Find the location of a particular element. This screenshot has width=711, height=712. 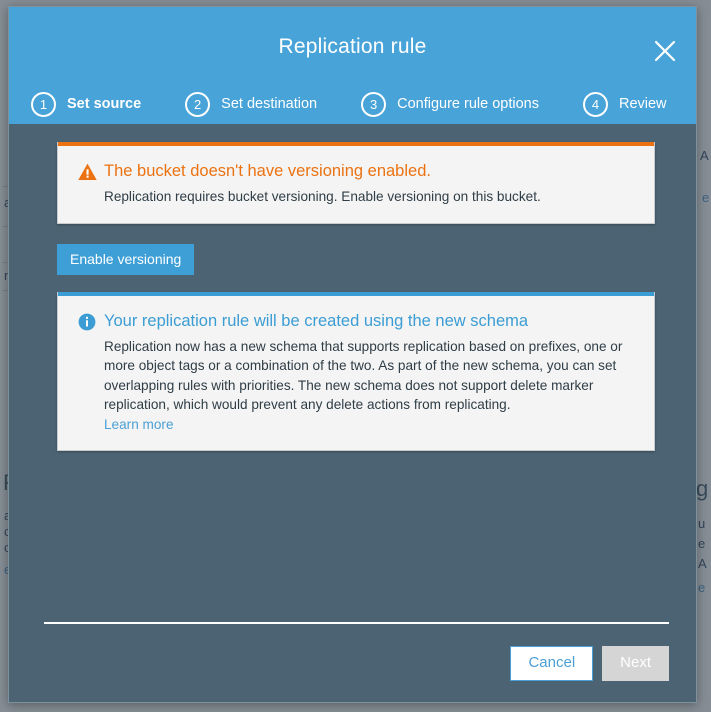

wizard-step-set-destination: 2 Set destination is located at coordinates (251, 104).